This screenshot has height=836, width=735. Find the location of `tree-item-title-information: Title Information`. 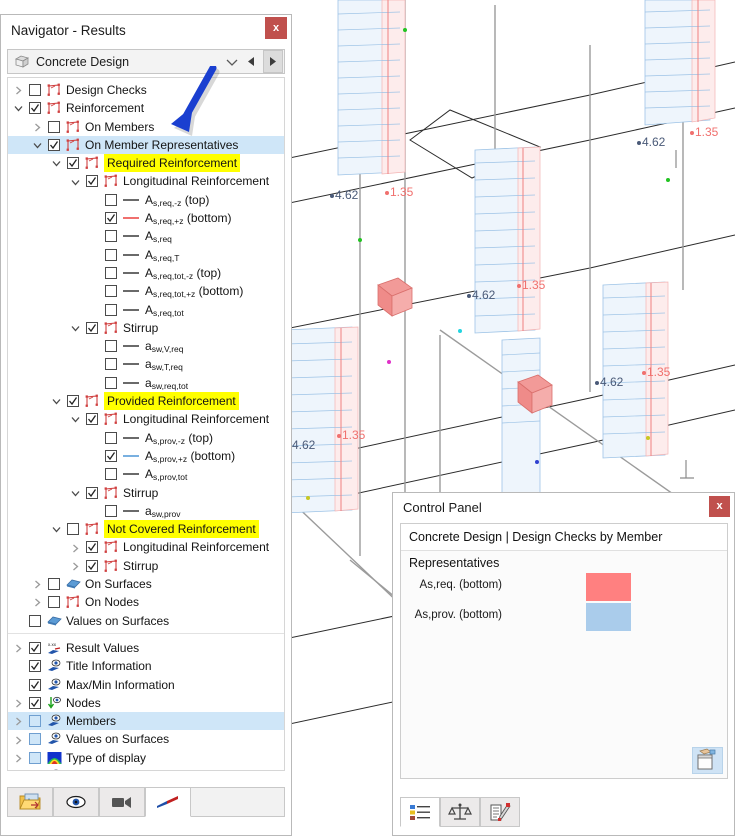

tree-item-title-information: Title Information is located at coordinates (146, 666).